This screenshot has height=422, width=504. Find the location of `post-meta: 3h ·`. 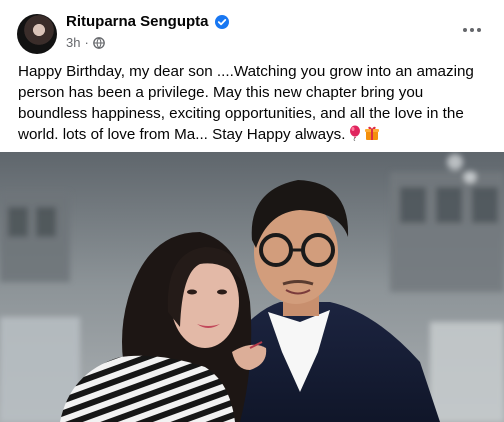

post-meta: 3h · is located at coordinates (85, 42).